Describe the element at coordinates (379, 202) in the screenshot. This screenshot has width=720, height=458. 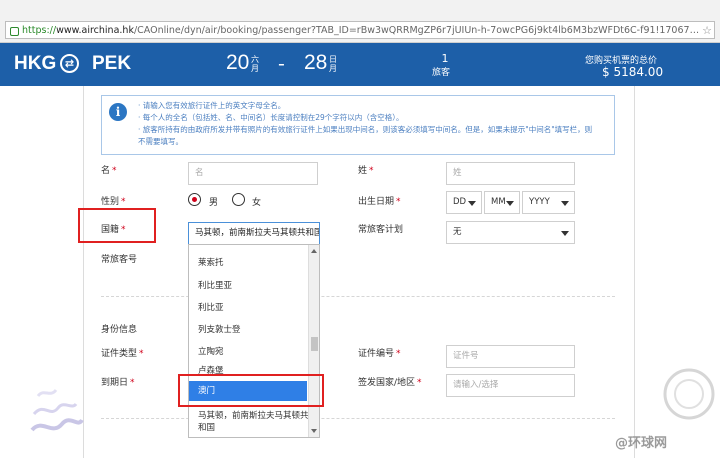
I see `dob-label: 出生日期 *` at that location.